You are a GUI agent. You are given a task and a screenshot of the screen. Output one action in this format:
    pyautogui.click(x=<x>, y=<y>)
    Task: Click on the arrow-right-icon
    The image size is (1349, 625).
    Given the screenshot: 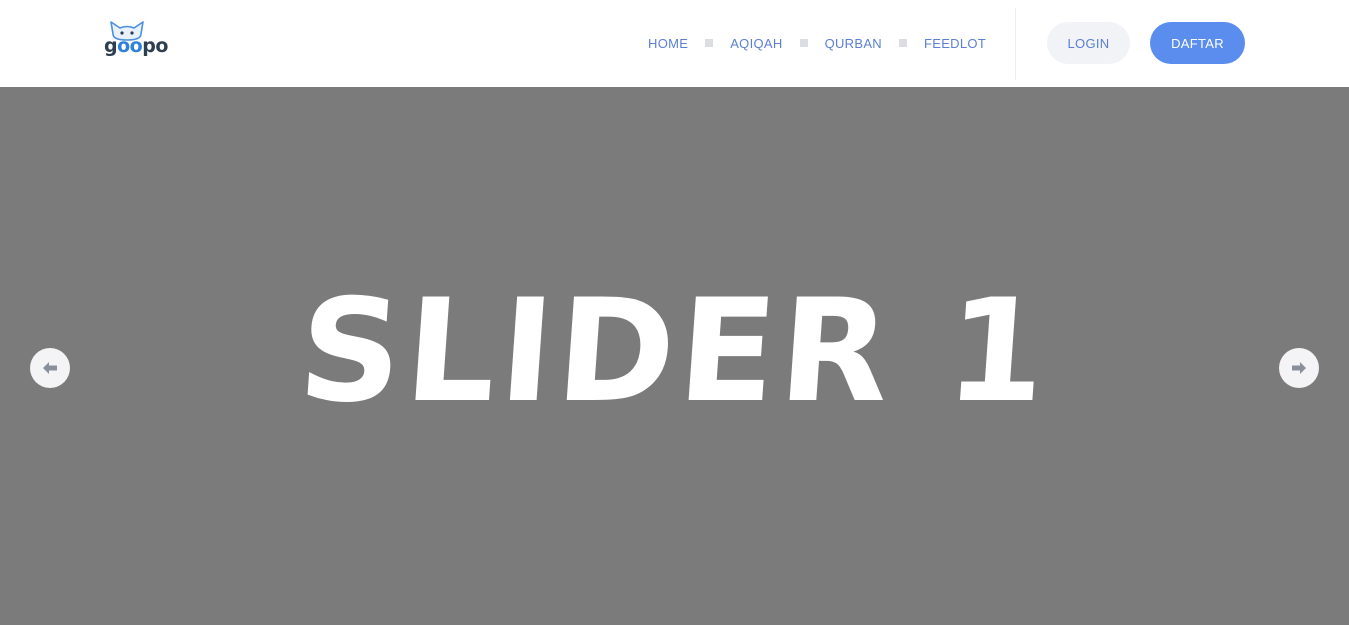 What is the action you would take?
    pyautogui.click(x=1299, y=368)
    